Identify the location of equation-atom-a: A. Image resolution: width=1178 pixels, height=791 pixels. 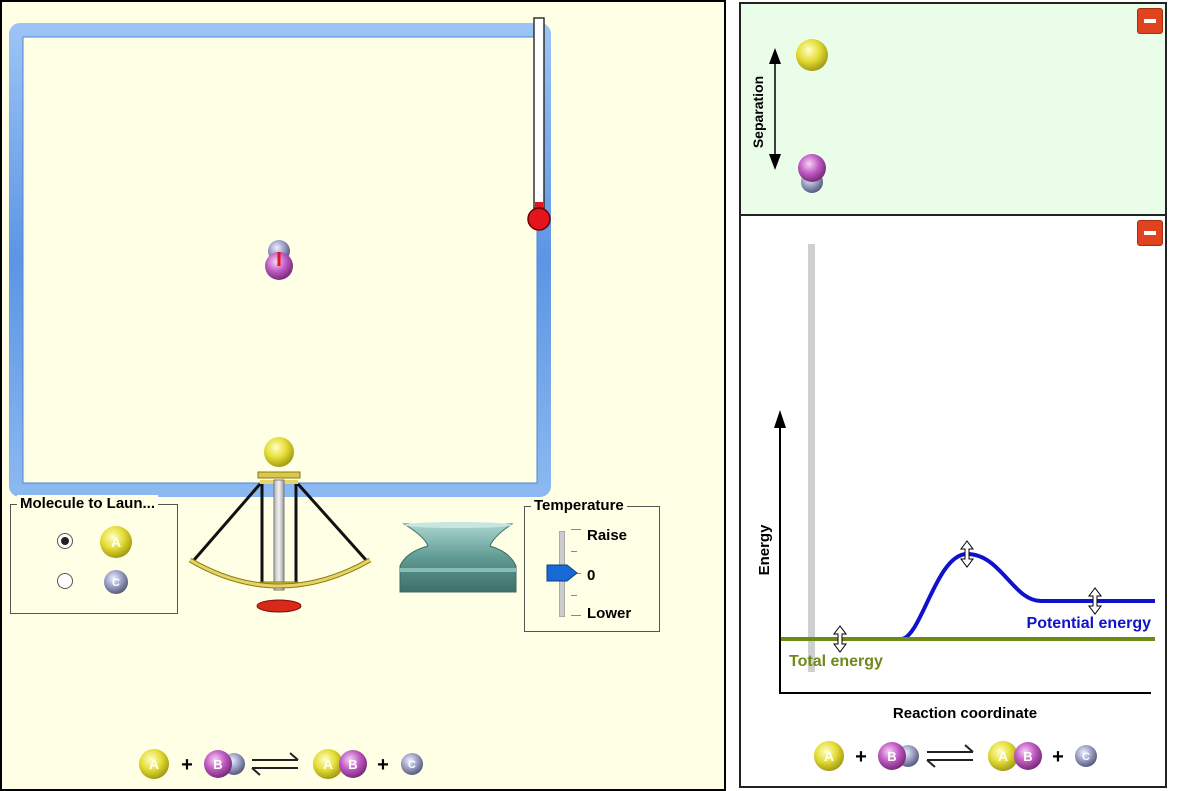
(154, 764).